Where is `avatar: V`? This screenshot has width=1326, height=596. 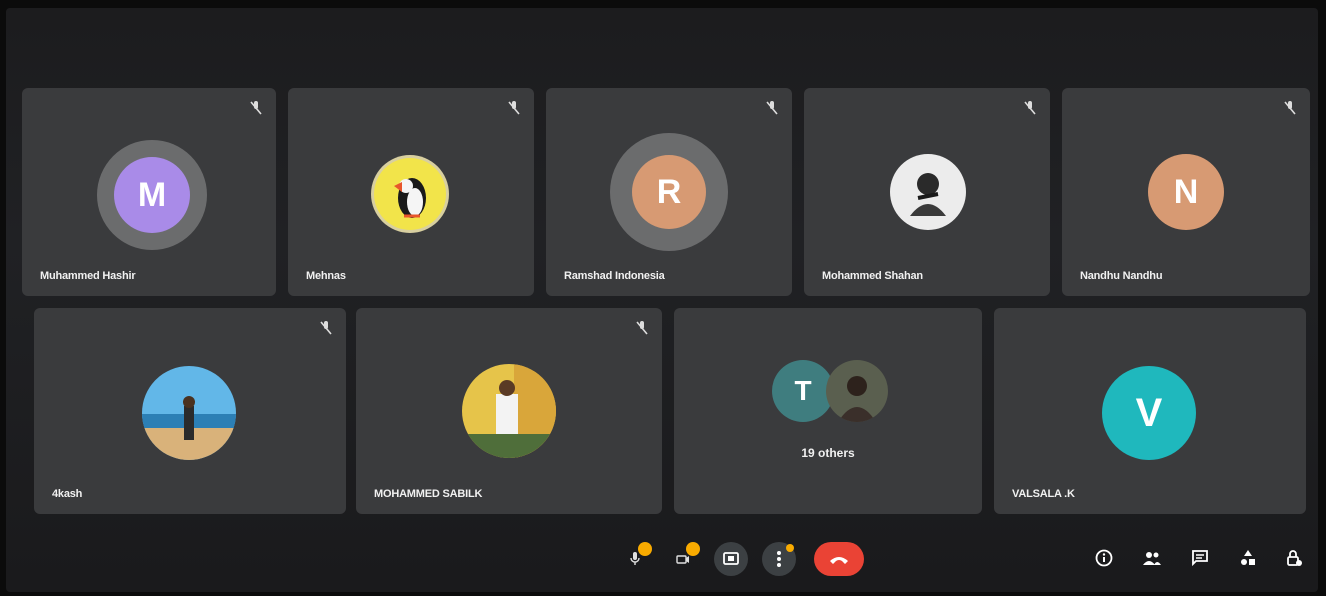 avatar: V is located at coordinates (1149, 413).